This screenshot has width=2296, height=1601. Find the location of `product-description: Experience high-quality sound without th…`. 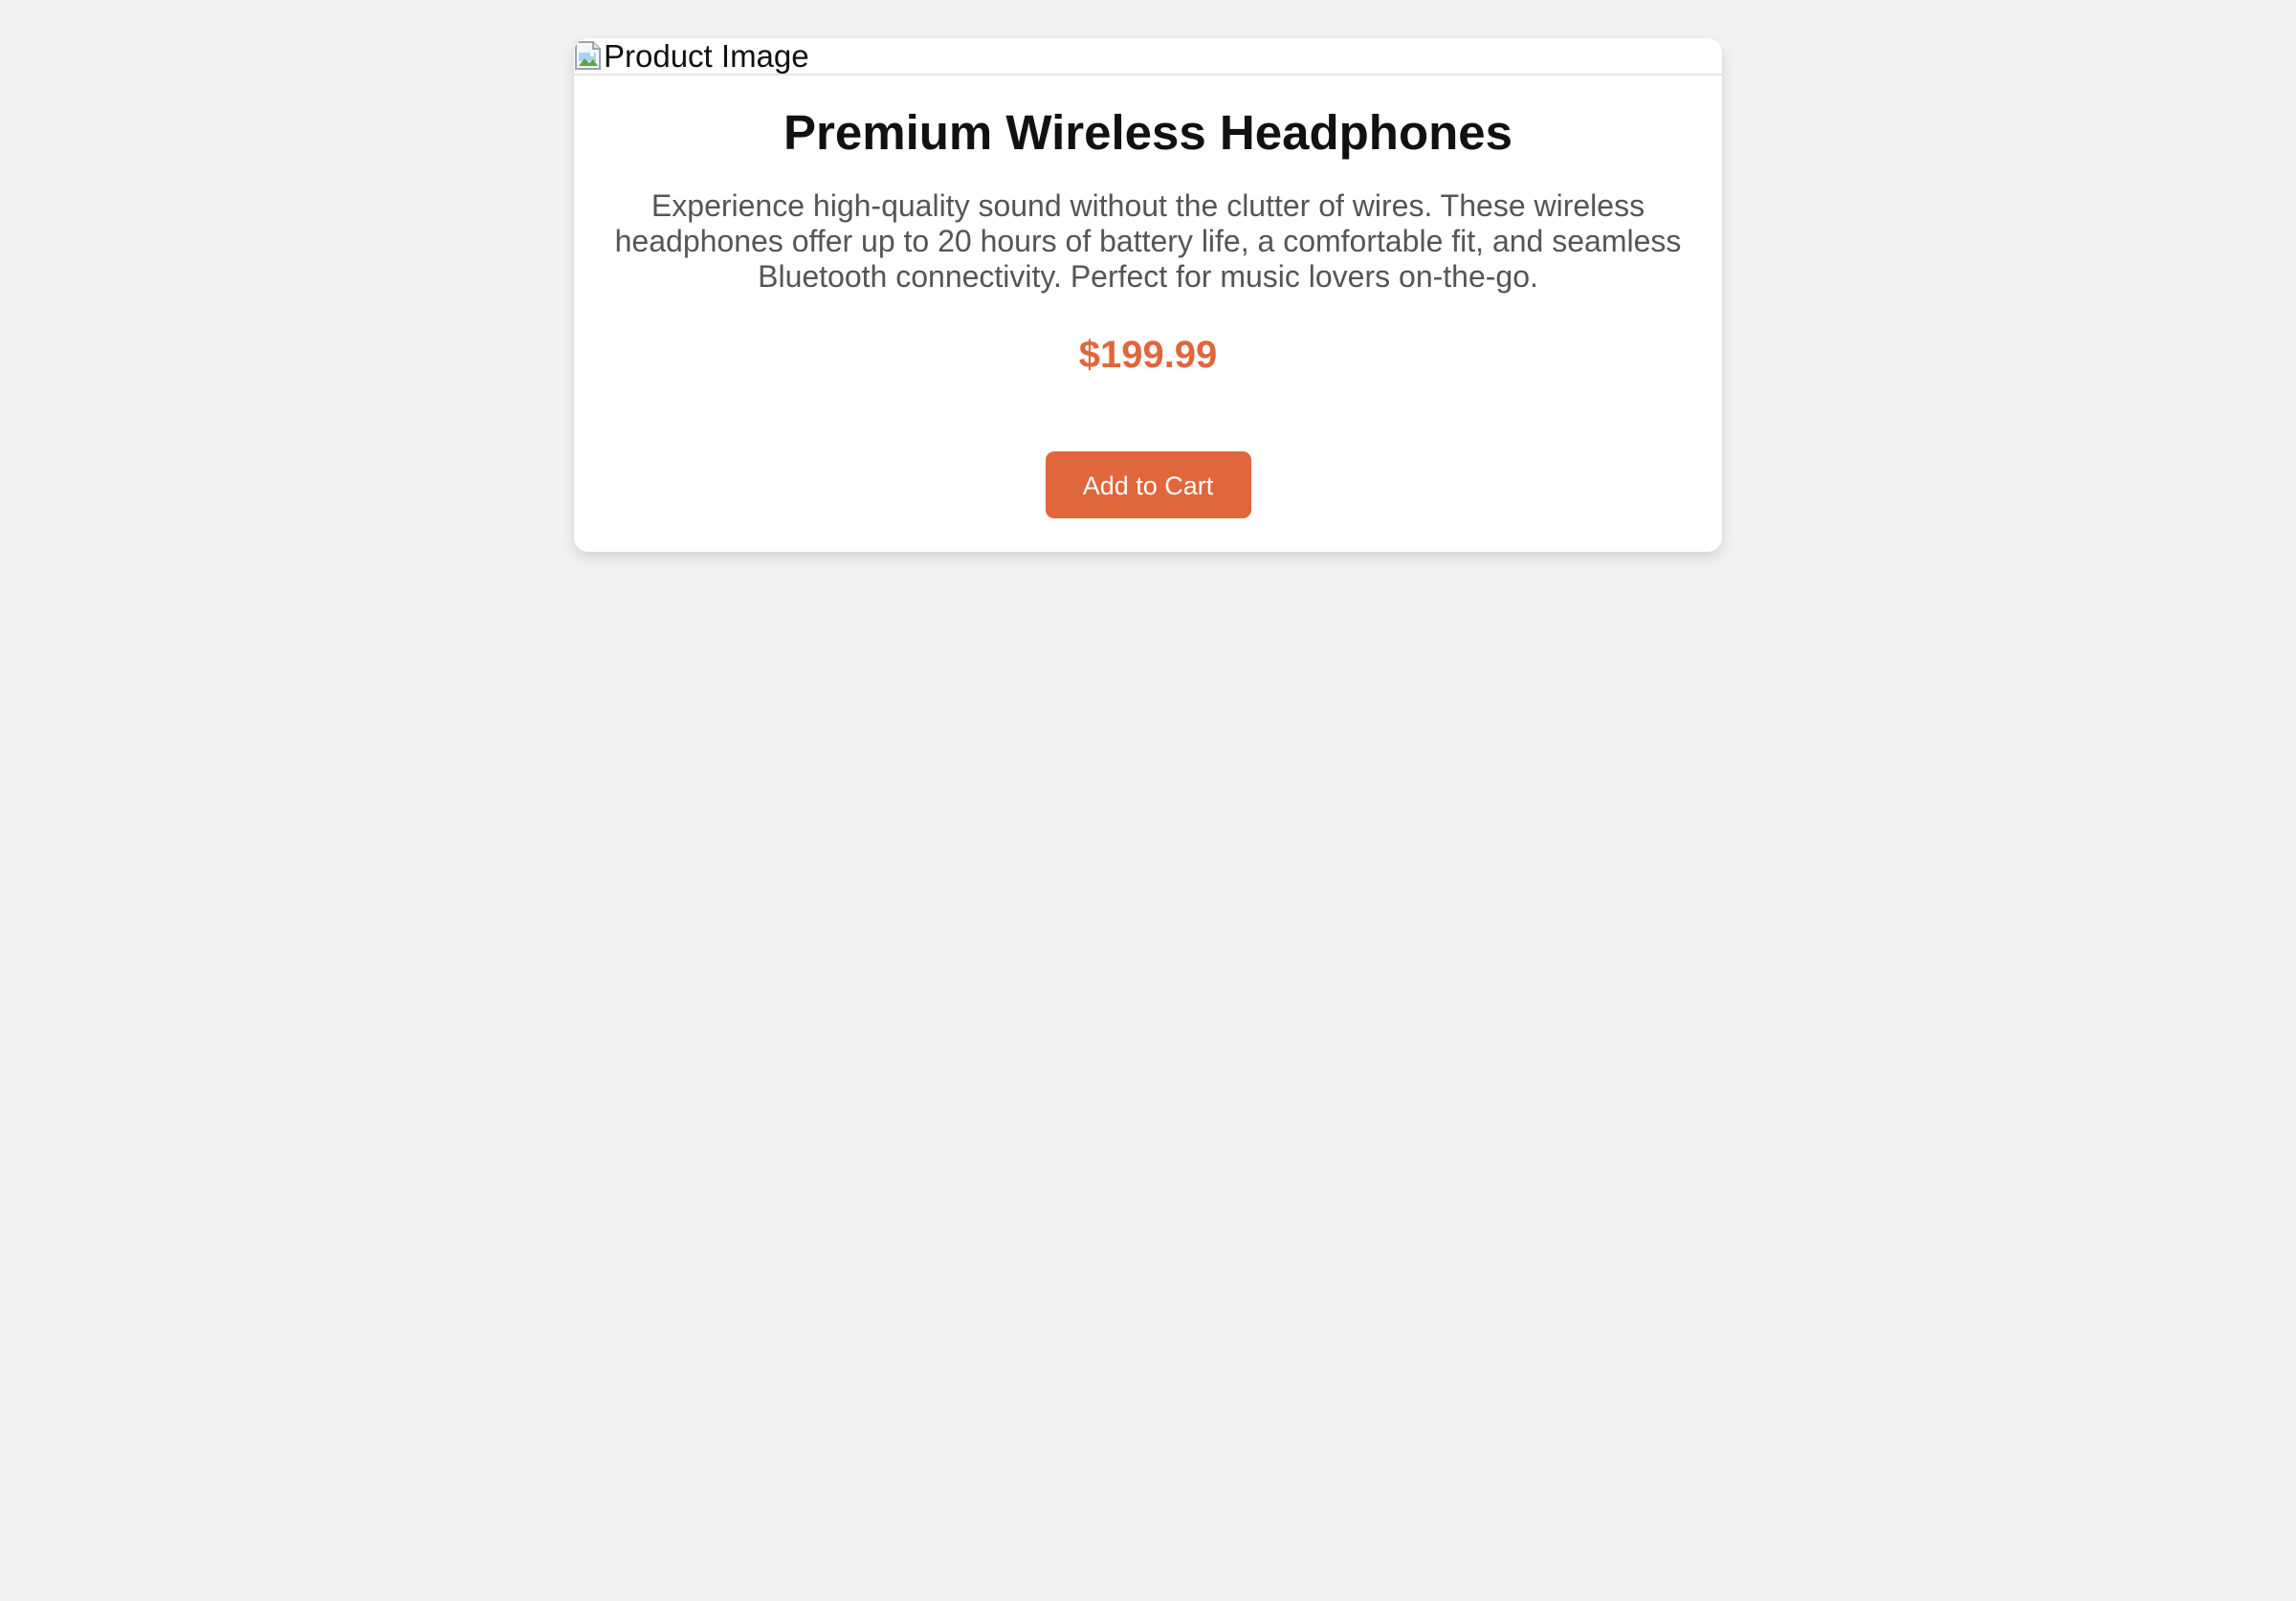

product-description: Experience high-quality sound without th… is located at coordinates (1148, 241).